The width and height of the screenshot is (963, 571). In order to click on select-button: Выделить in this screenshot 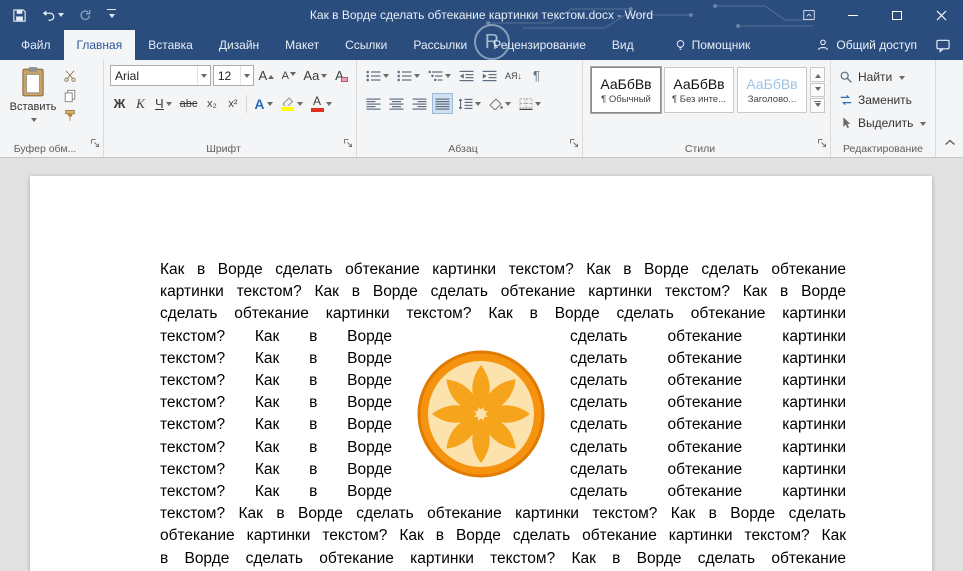, I will do `click(883, 123)`.